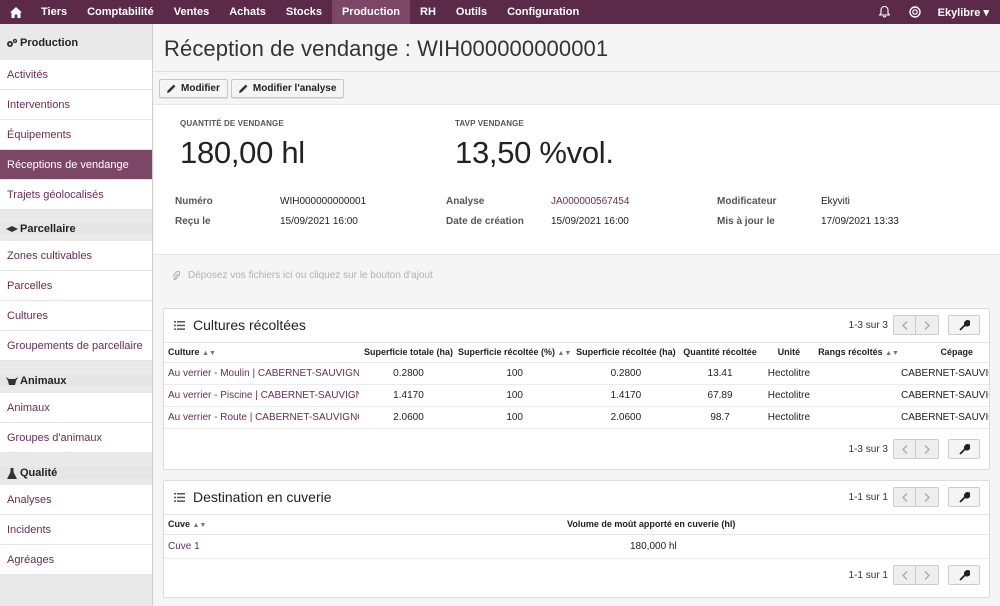 The width and height of the screenshot is (1000, 606). I want to click on pencil-icon, so click(243, 88).